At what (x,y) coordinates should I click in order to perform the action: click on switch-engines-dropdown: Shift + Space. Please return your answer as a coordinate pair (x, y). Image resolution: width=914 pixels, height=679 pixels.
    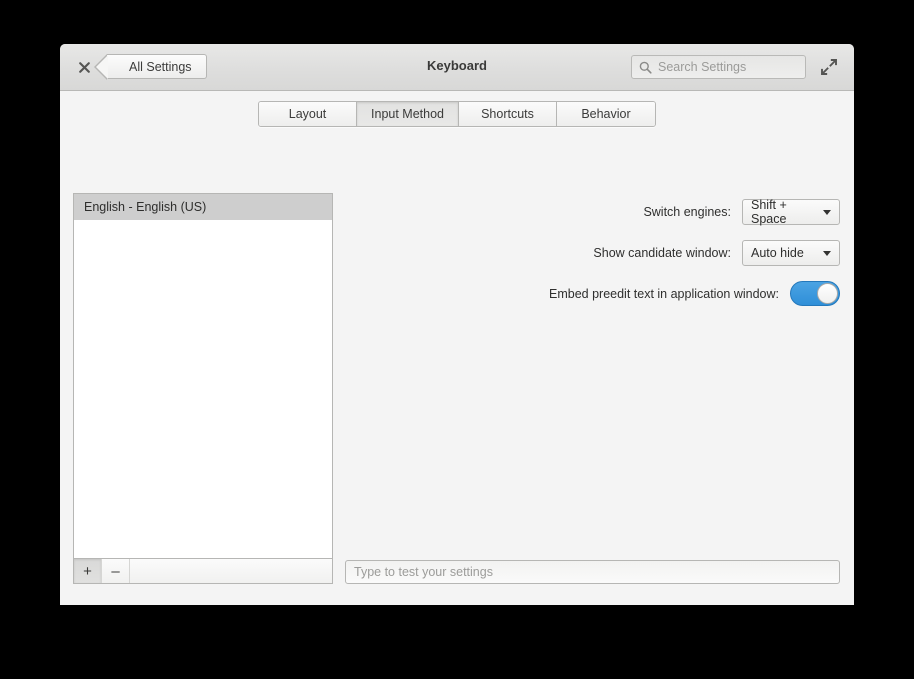
    Looking at the image, I should click on (791, 212).